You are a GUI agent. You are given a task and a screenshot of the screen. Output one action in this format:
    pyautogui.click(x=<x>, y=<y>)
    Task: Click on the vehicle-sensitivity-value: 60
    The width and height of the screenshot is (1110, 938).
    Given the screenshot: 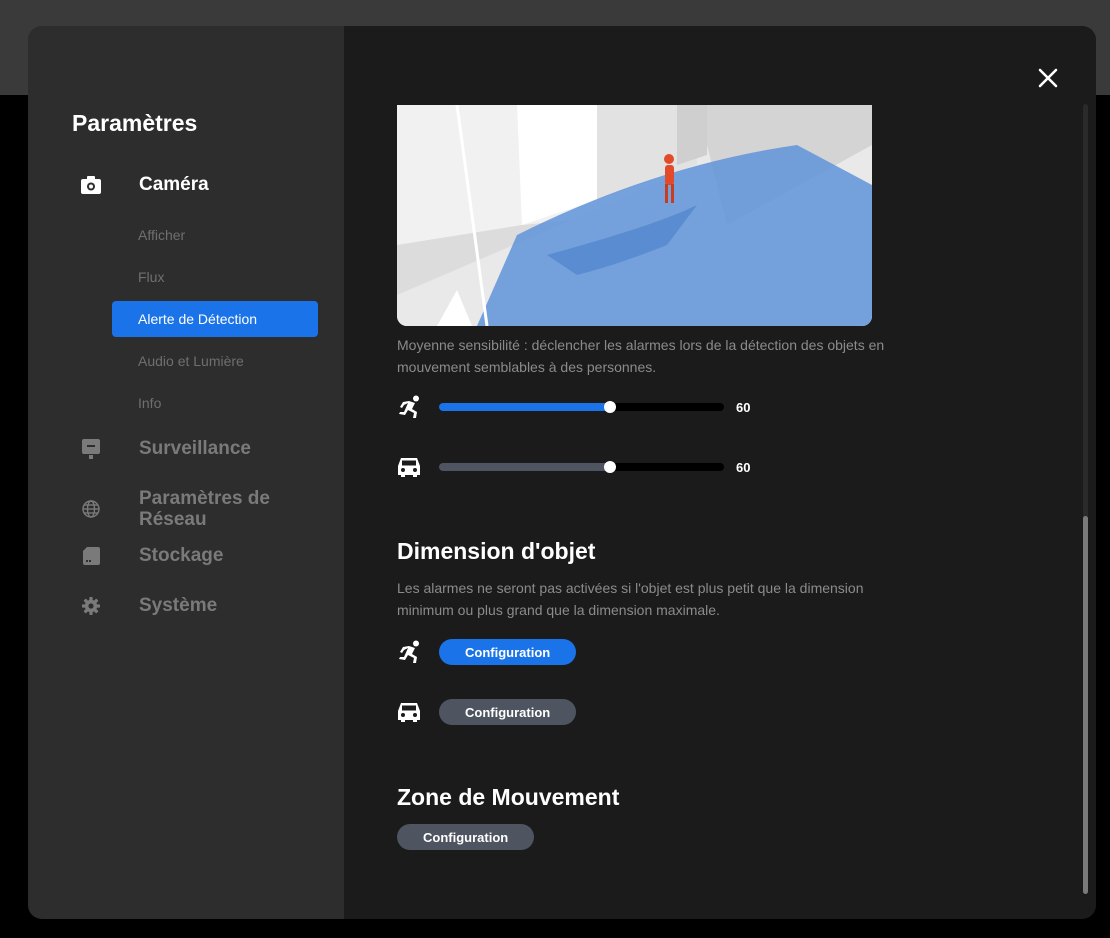 What is the action you would take?
    pyautogui.click(x=743, y=467)
    